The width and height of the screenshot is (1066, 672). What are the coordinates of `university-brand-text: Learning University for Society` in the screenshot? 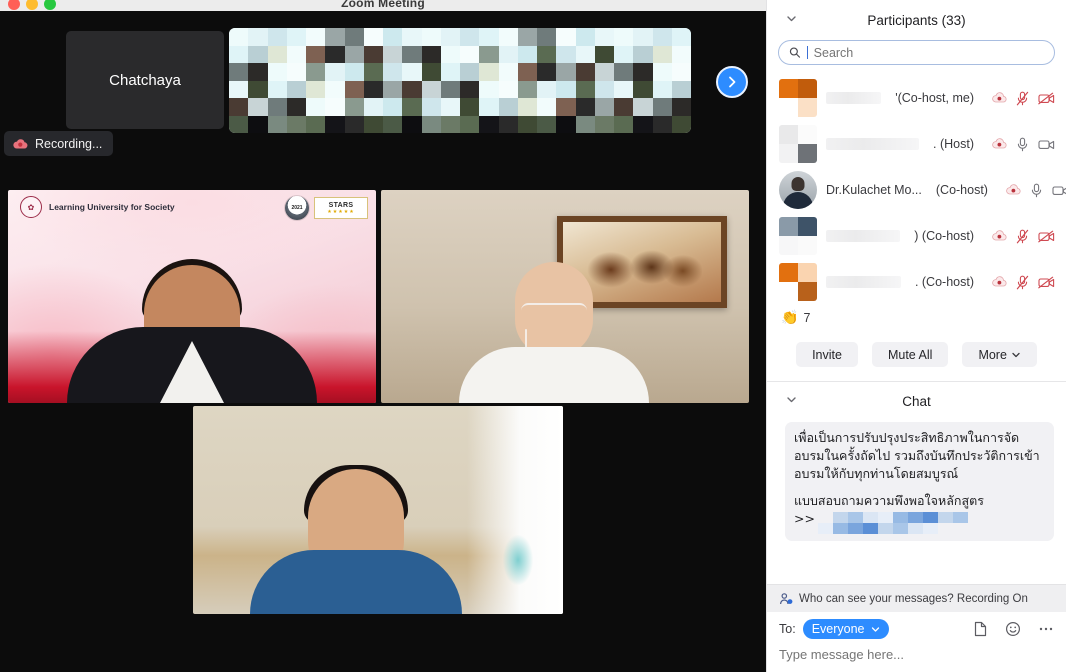 It's located at (112, 207).